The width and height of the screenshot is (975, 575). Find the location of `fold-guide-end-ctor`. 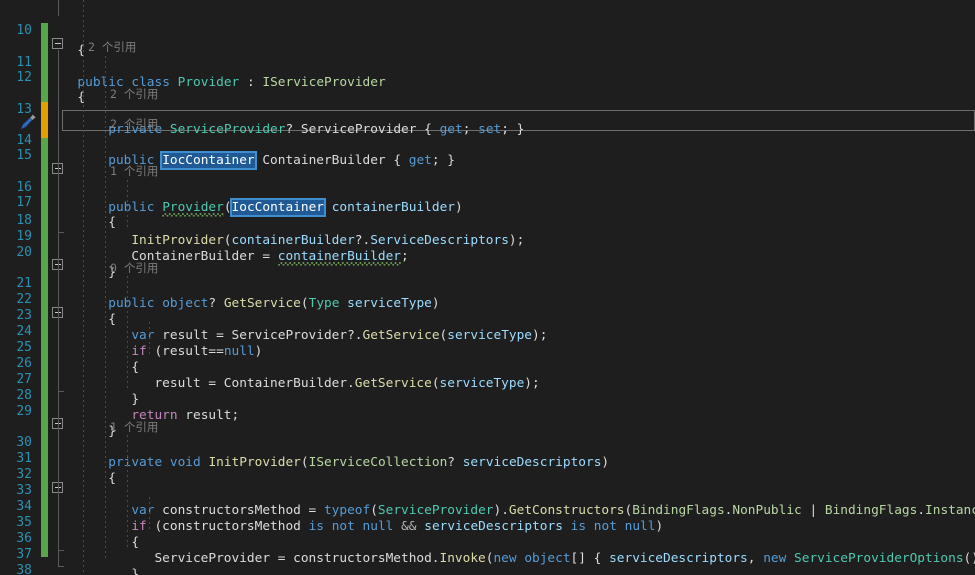

fold-guide-end-ctor is located at coordinates (60, 232).